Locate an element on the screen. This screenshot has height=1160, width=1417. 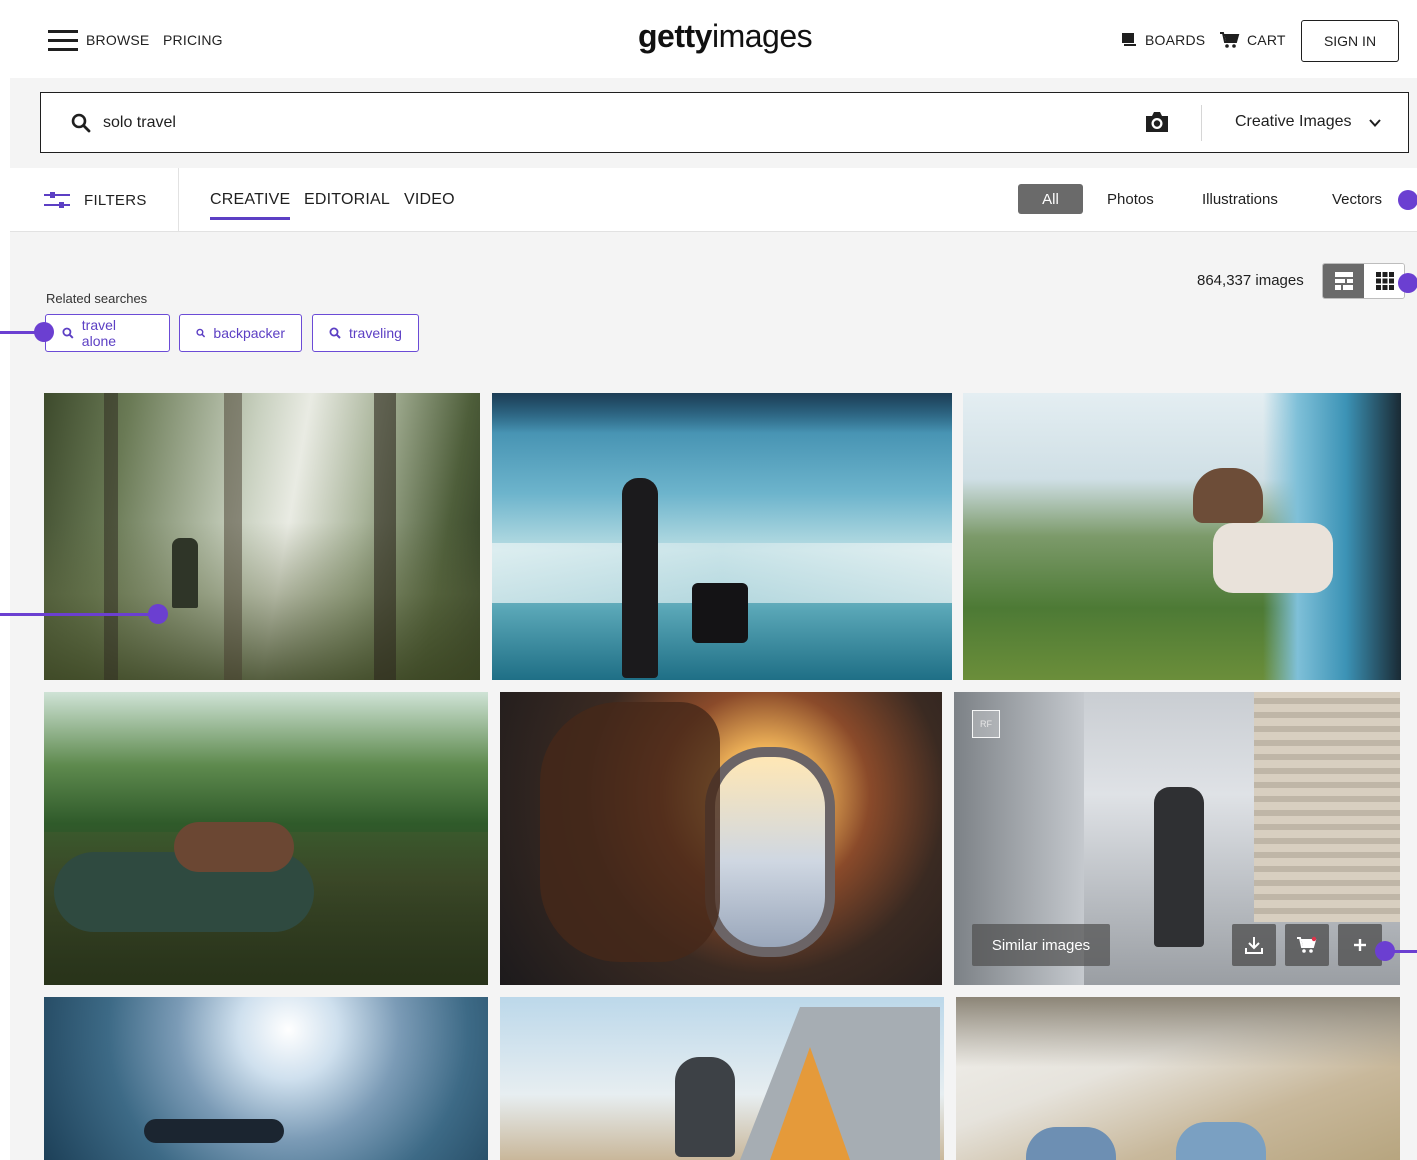
camera-icon is located at coordinates (1157, 122).